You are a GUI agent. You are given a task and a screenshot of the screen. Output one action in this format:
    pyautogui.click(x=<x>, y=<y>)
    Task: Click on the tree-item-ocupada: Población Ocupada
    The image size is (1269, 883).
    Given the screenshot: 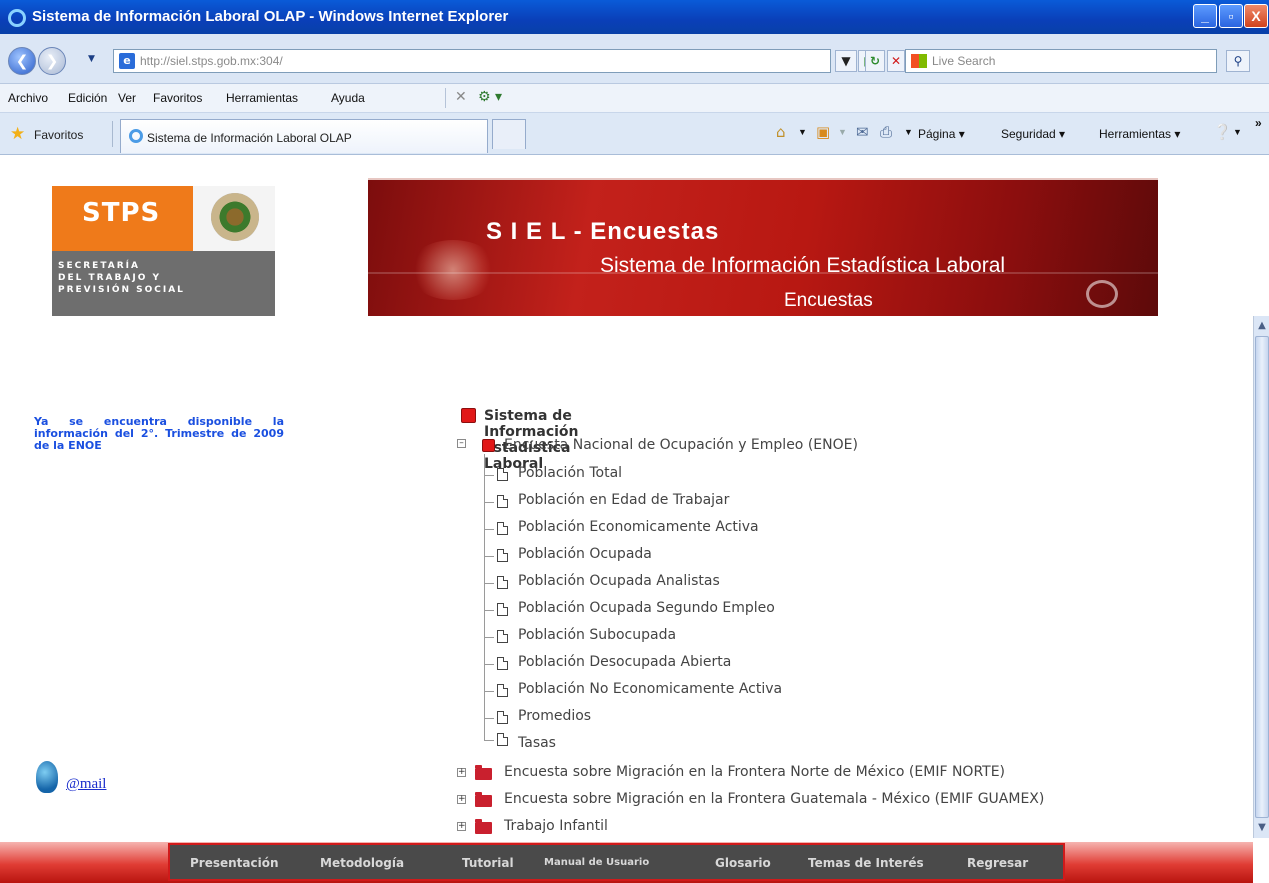 What is the action you would take?
    pyautogui.click(x=585, y=554)
    